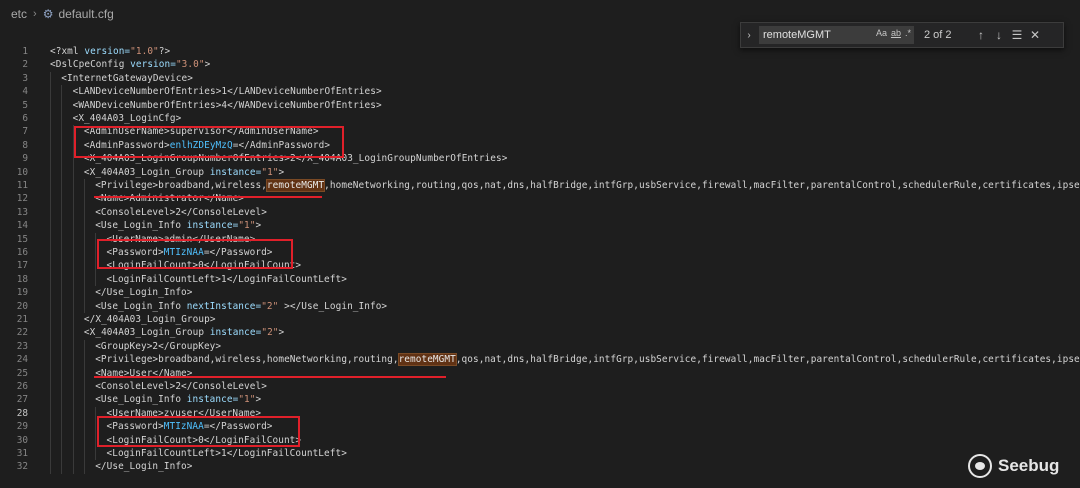 This screenshot has height=488, width=1080. Describe the element at coordinates (938, 35) in the screenshot. I see `match-count: 2 of 2` at that location.